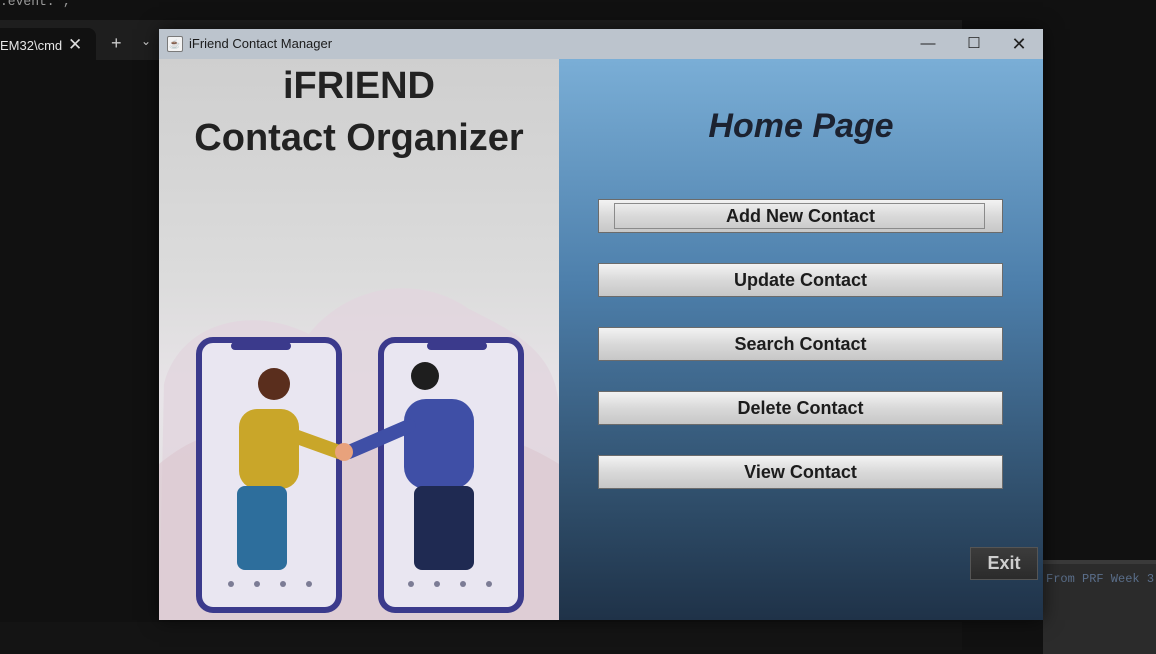 Image resolution: width=1156 pixels, height=654 pixels. Describe the element at coordinates (261, 43) in the screenshot. I see `window-title: iFriend Contact Manager` at that location.